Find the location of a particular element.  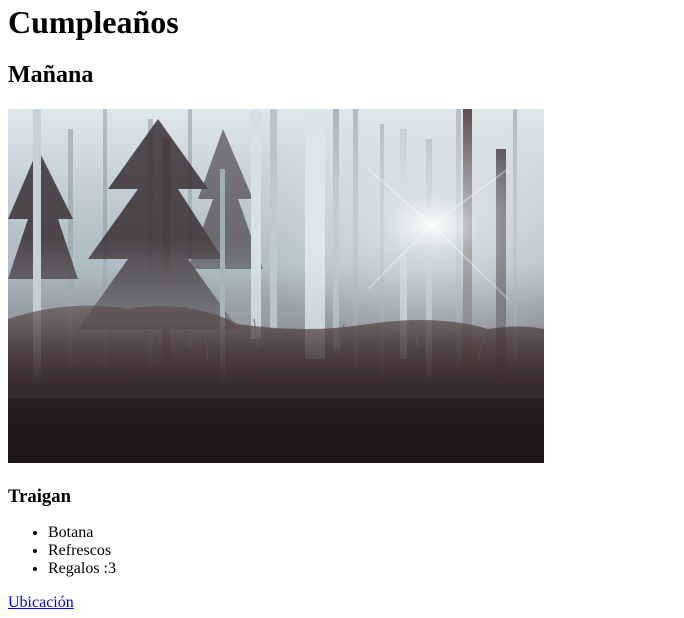

page-subtitle: Mañana is located at coordinates (51, 75).